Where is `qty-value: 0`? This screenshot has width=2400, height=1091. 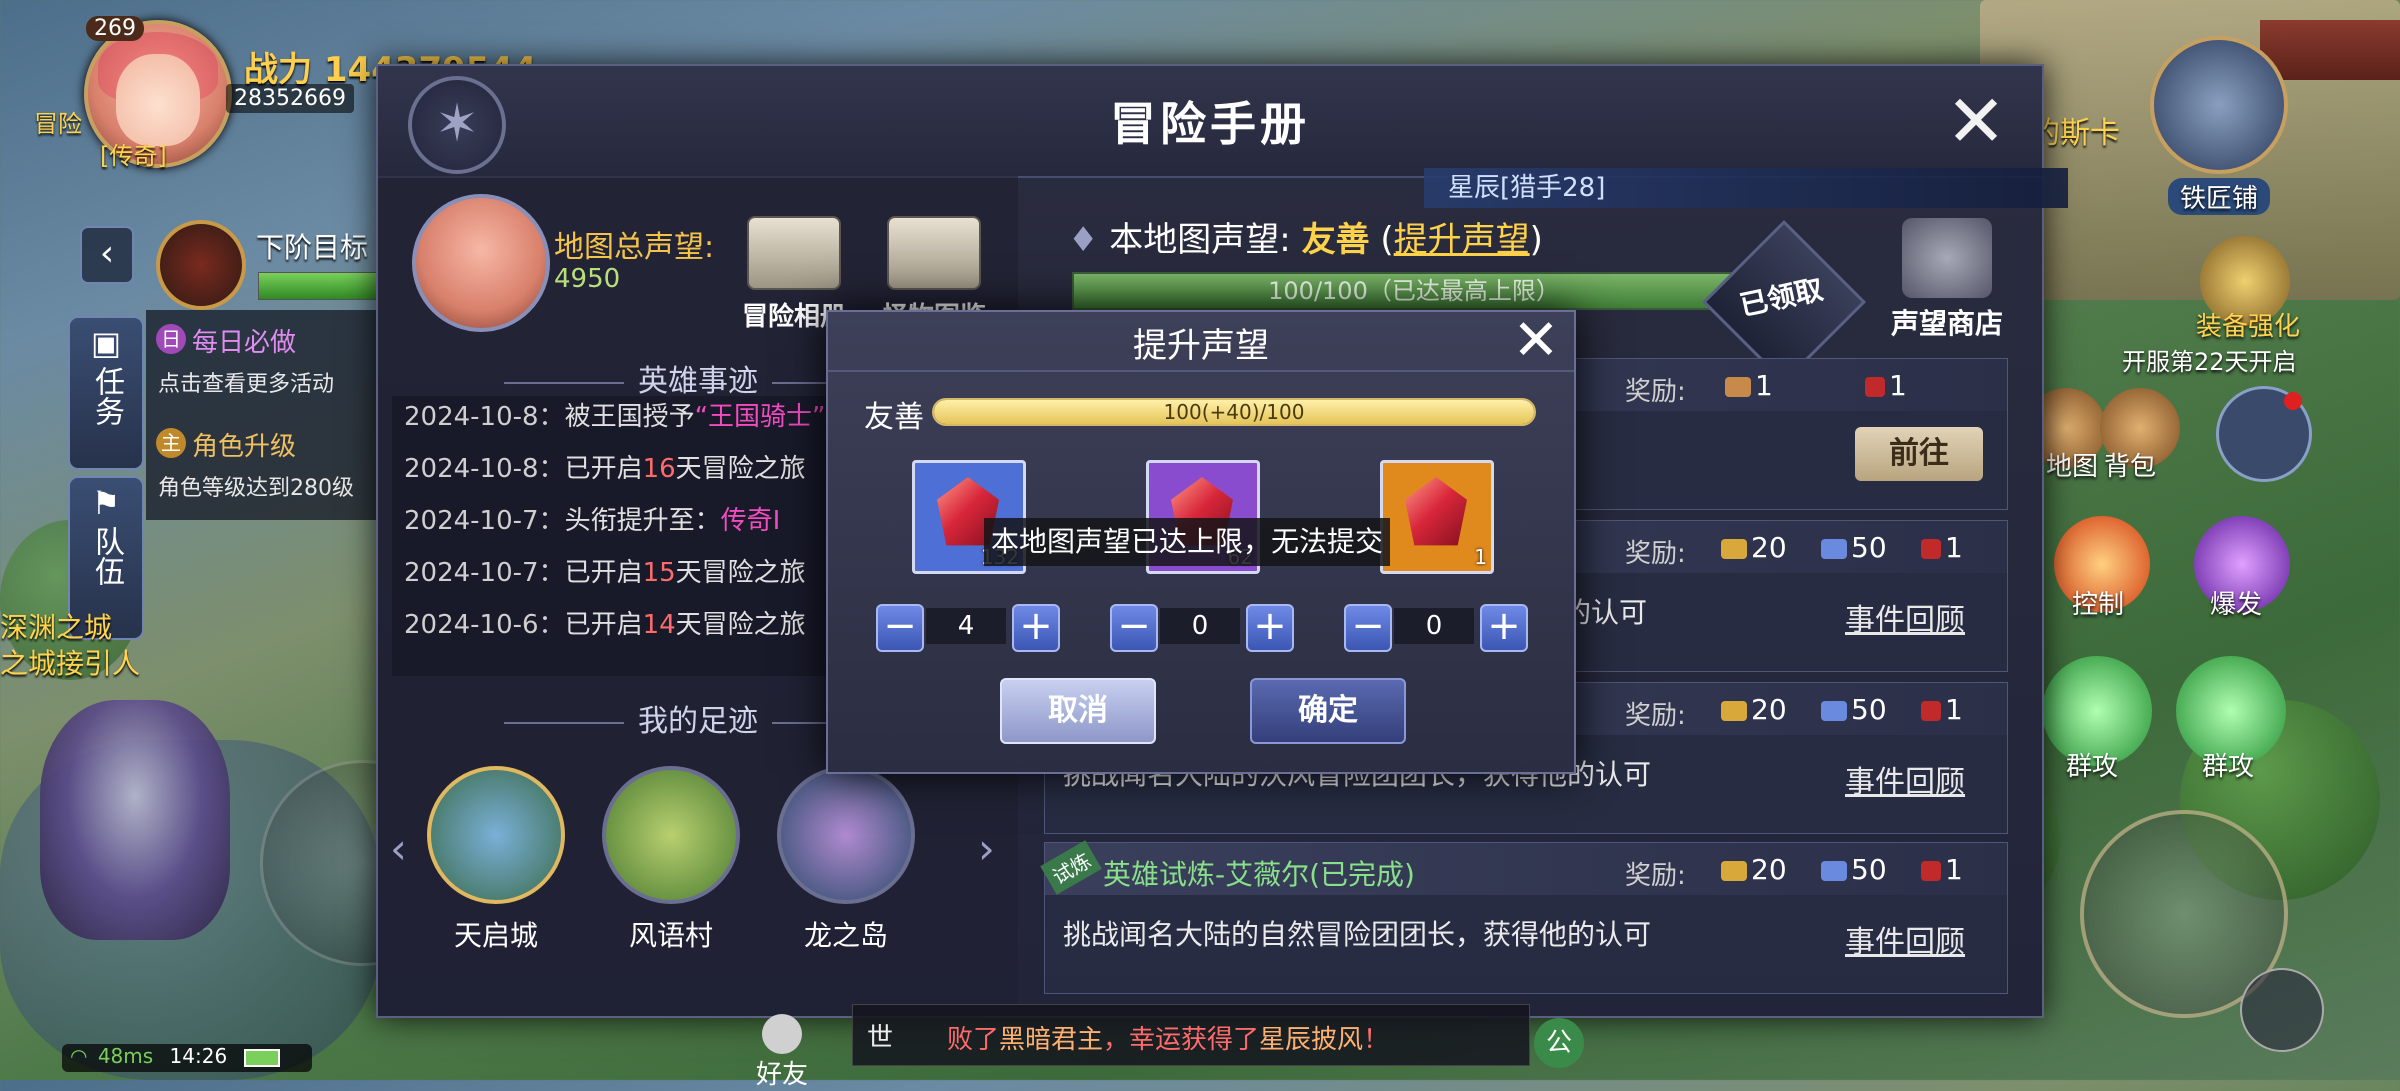
qty-value: 0 is located at coordinates (1200, 626).